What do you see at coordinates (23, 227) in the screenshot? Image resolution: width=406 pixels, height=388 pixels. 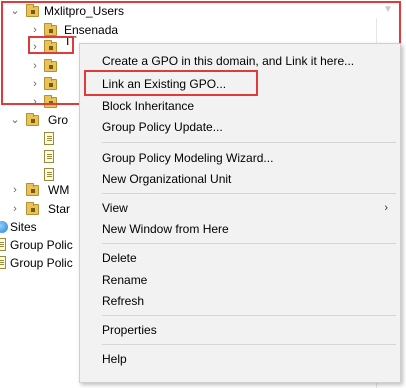 I see `tree-node-label: Sites` at bounding box center [23, 227].